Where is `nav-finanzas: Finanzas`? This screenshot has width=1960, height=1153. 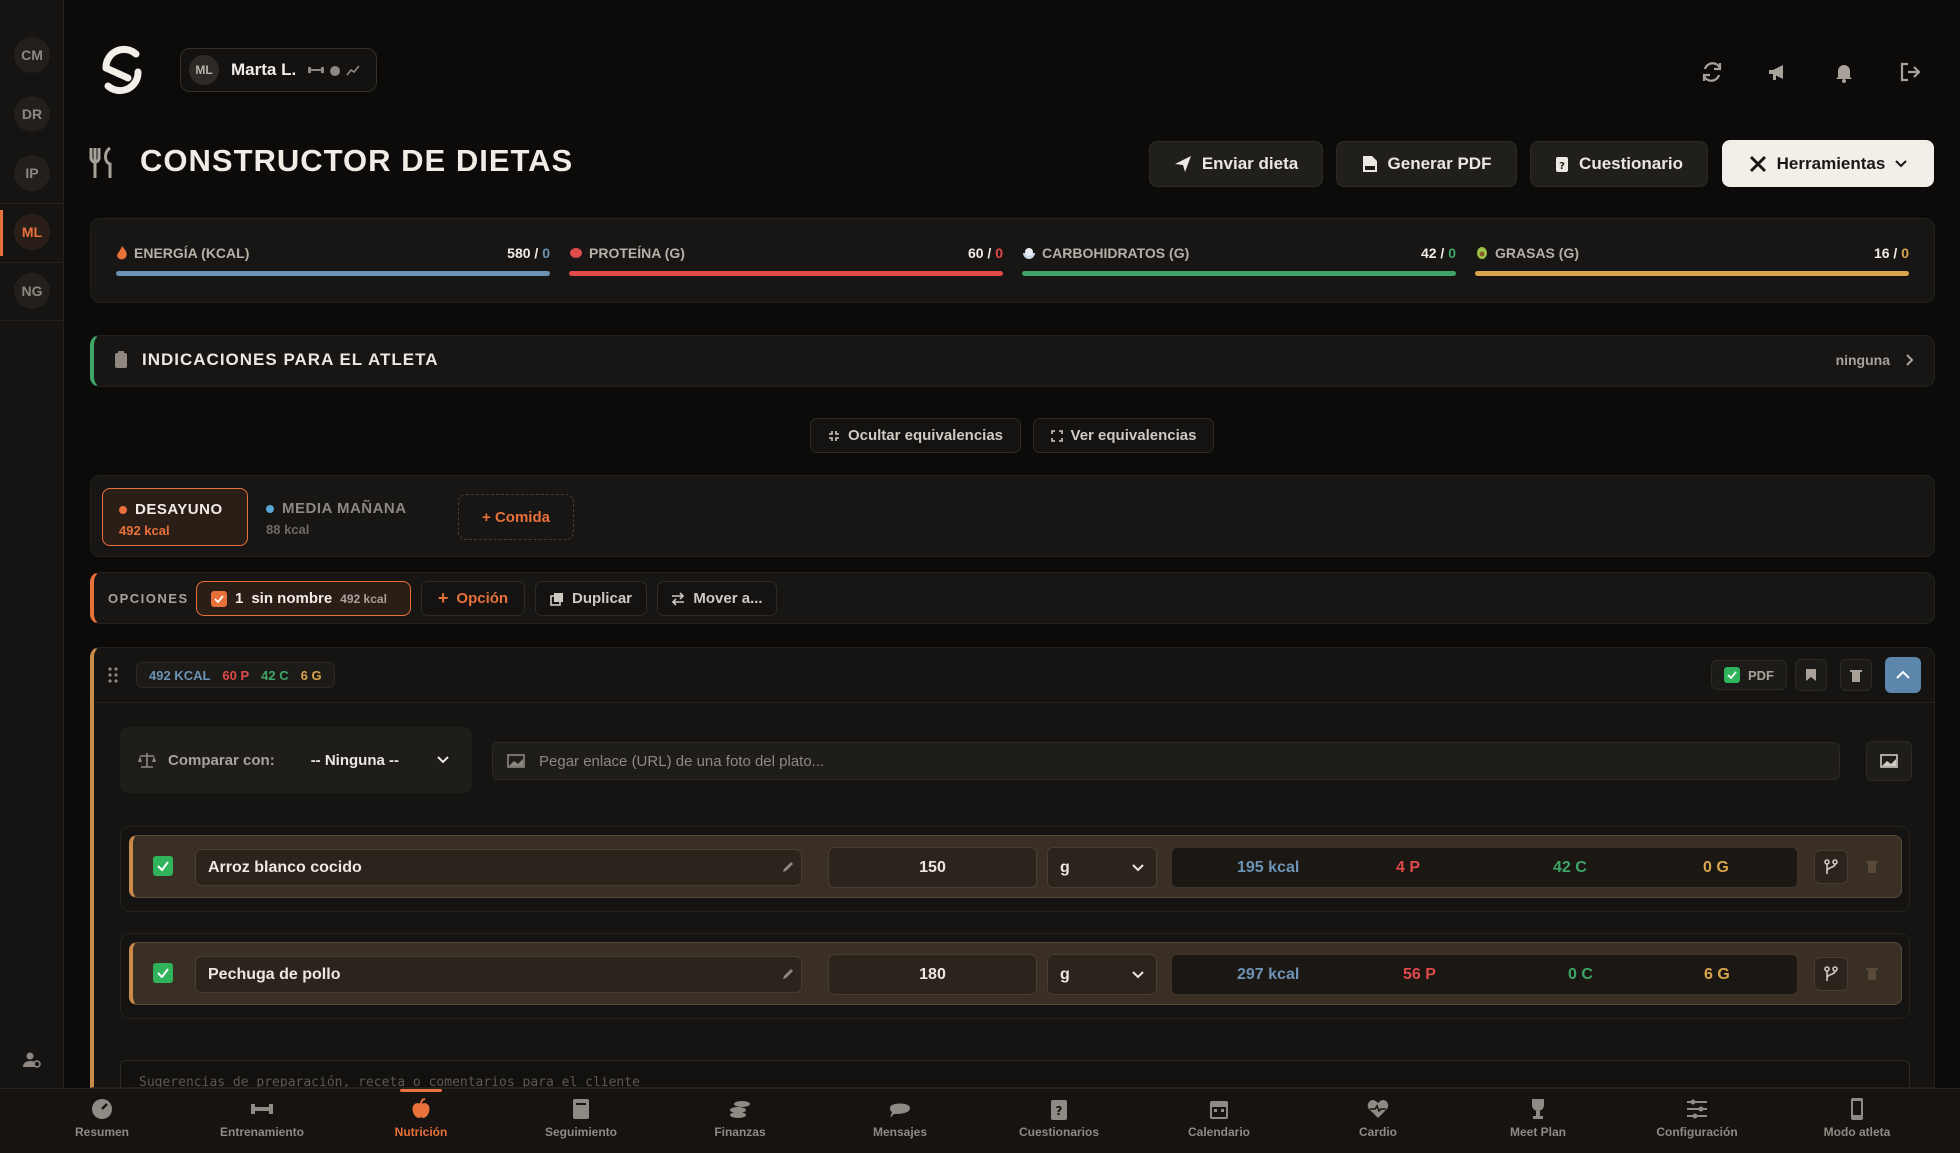
nav-finanzas: Finanzas is located at coordinates (740, 1118).